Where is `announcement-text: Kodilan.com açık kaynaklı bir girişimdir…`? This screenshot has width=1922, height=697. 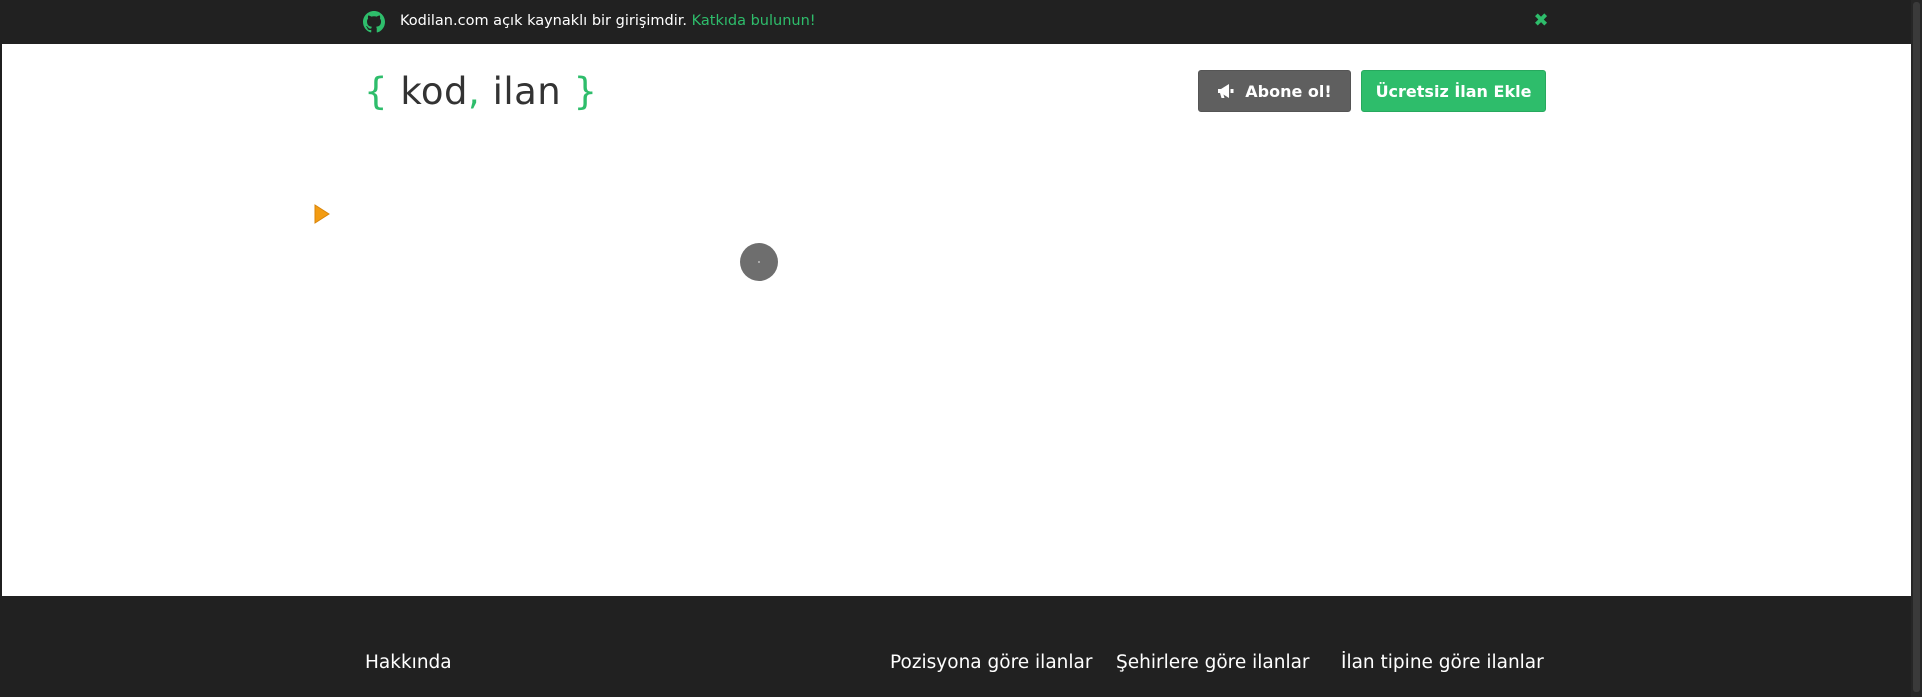
announcement-text: Kodilan.com açık kaynaklı bir girişimdir… is located at coordinates (608, 21).